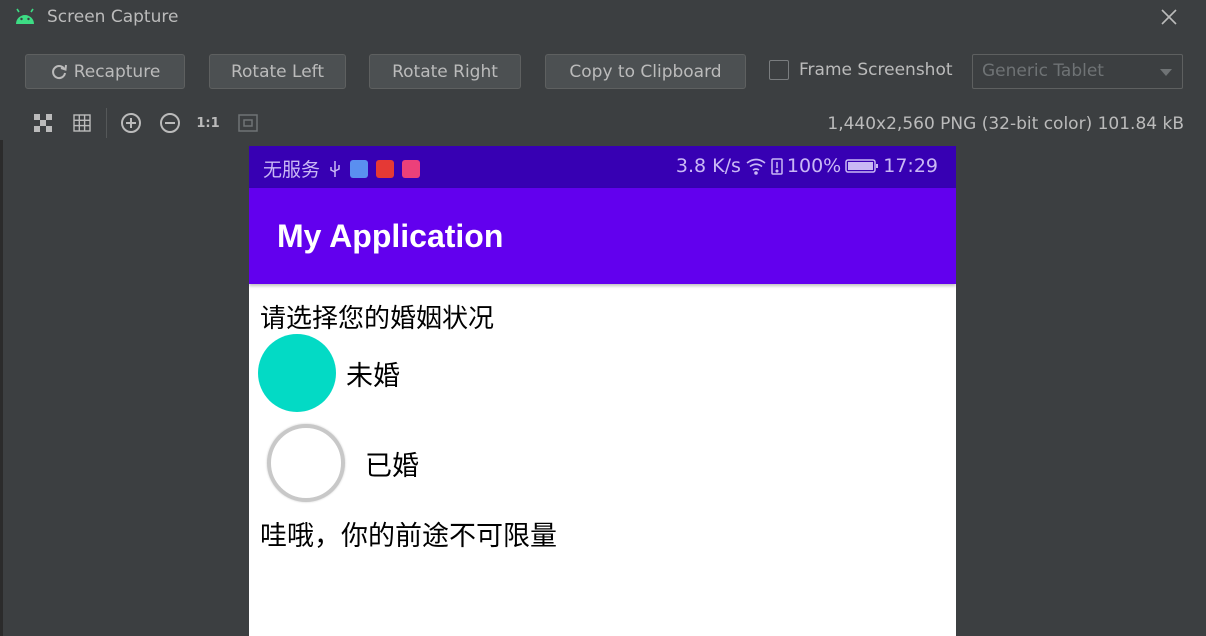 This screenshot has height=636, width=1206. What do you see at coordinates (131, 123) in the screenshot?
I see `zoom-in-icon` at bounding box center [131, 123].